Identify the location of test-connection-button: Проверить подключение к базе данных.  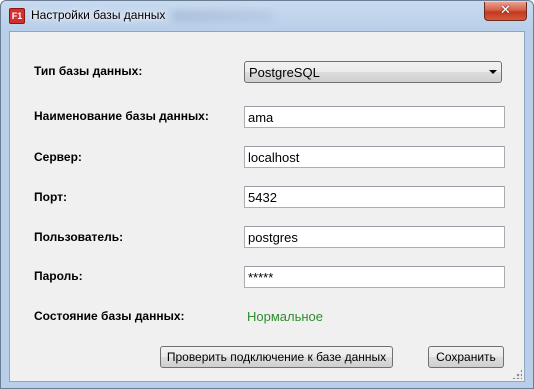
(276, 357).